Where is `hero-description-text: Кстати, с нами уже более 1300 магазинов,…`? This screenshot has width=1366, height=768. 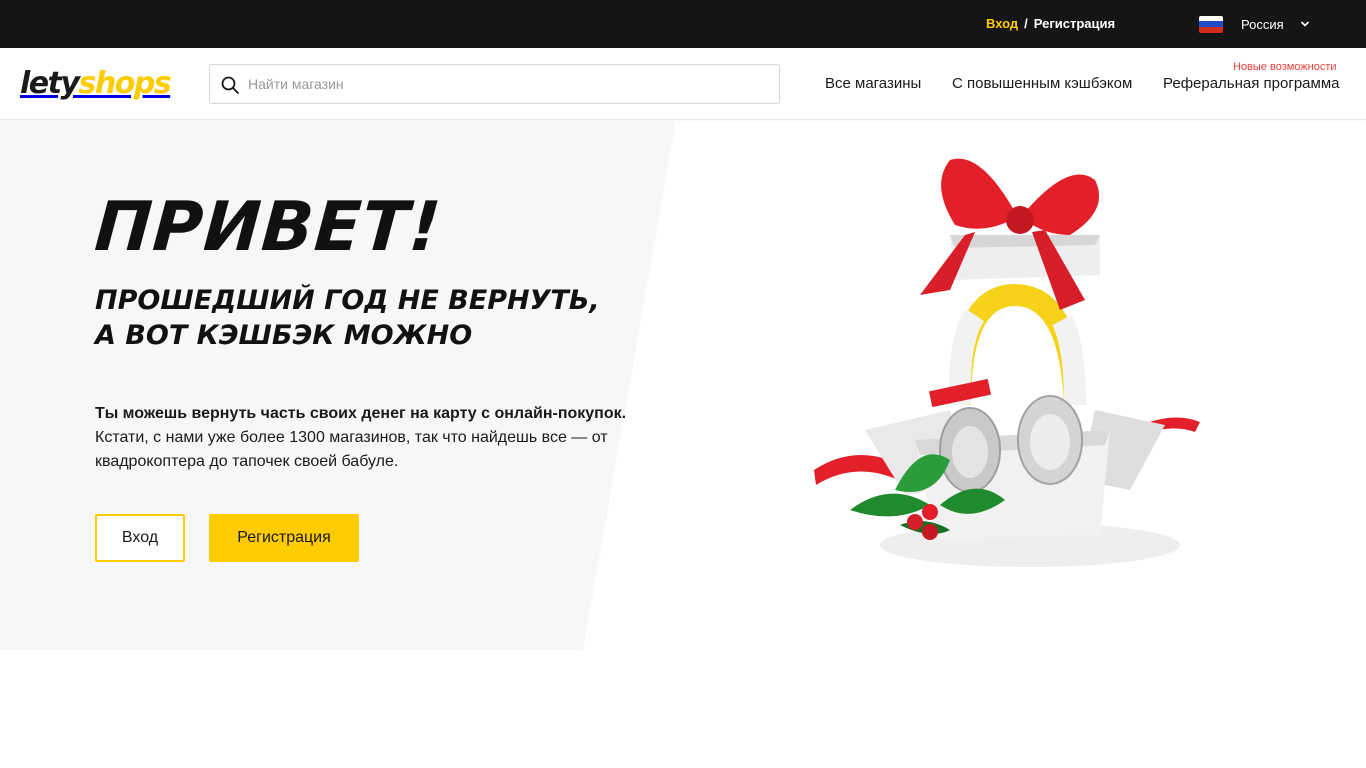
hero-description-text: Кстати, с нами уже более 1300 магазинов,… is located at coordinates (351, 449).